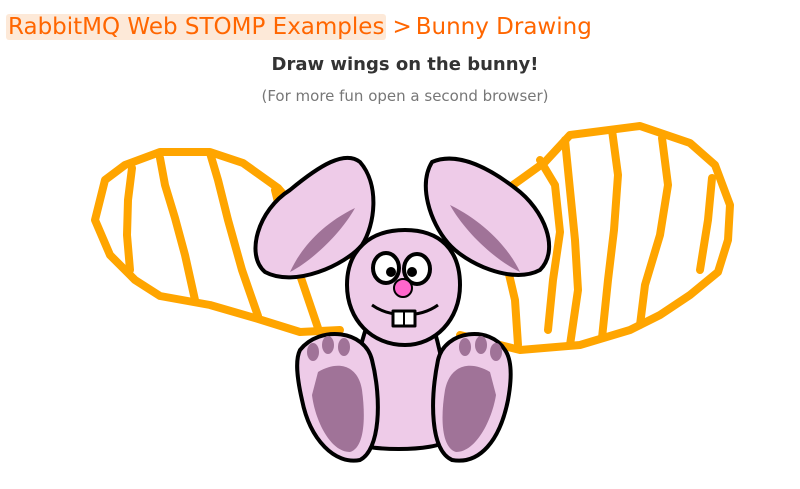  Describe the element at coordinates (196, 27) in the screenshot. I see `breadcrumb-link-examples: RabbitMQ Web STOMP Examples` at that location.